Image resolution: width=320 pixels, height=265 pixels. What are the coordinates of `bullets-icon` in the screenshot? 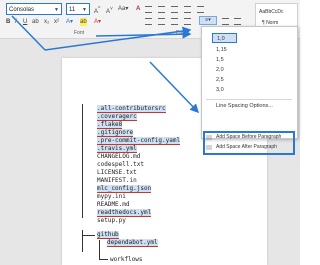 It's located at (148, 9).